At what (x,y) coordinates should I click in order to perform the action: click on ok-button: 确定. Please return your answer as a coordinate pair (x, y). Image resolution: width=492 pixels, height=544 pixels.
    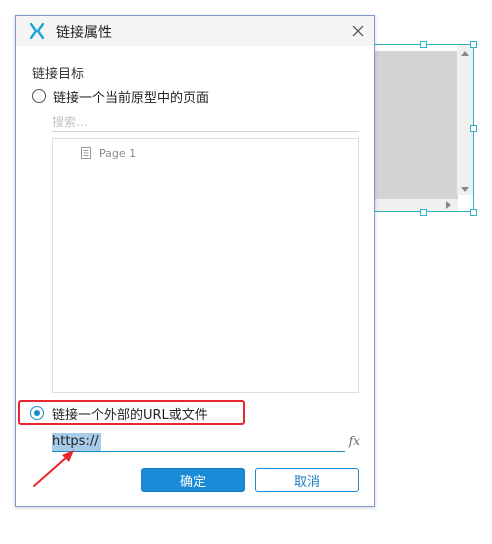
    Looking at the image, I should click on (193, 480).